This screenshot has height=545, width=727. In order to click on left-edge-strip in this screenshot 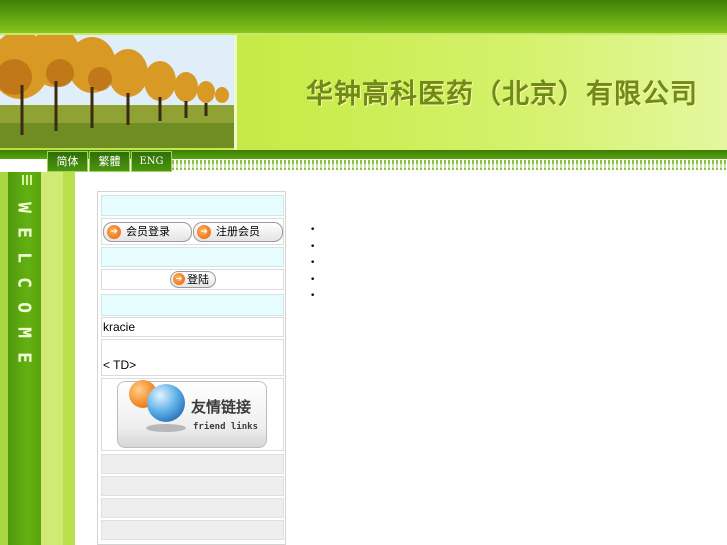, I will do `click(4, 358)`.